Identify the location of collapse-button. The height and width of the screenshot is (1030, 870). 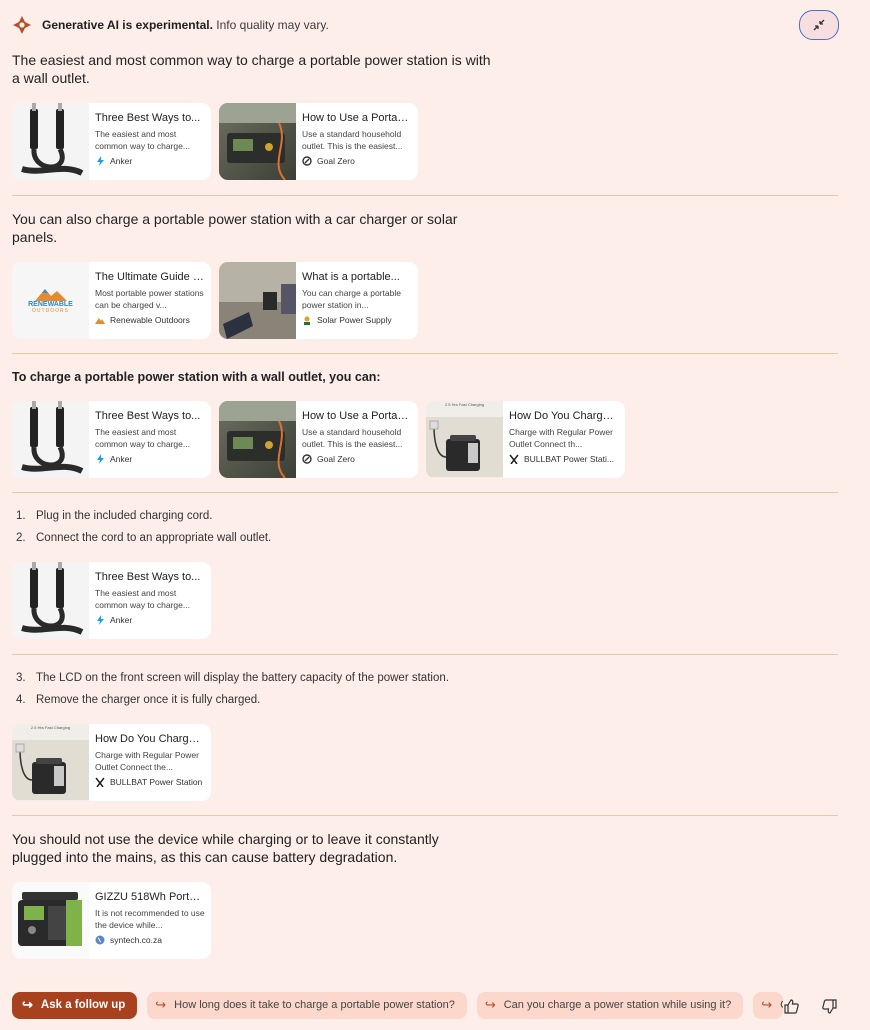
(819, 25).